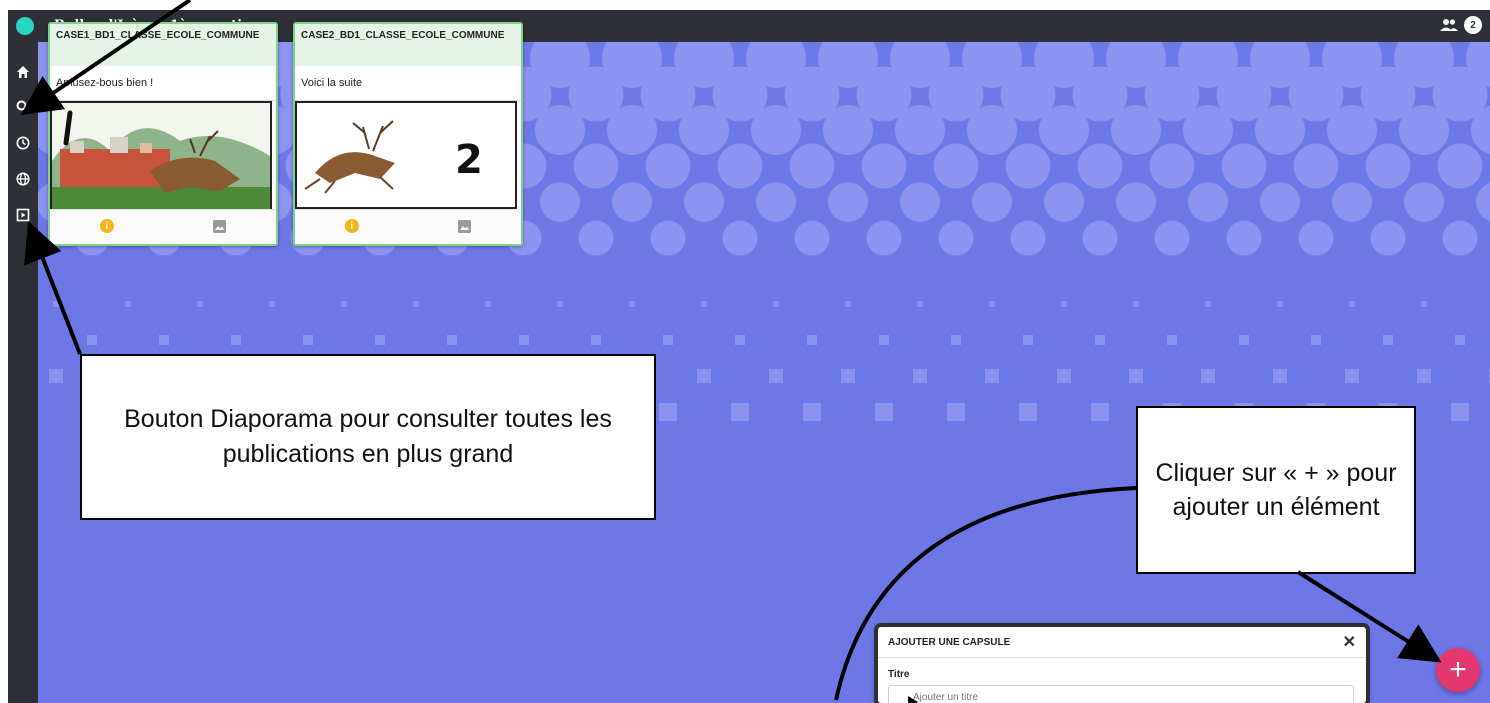  I want to click on clock-icon, so click(23, 143).